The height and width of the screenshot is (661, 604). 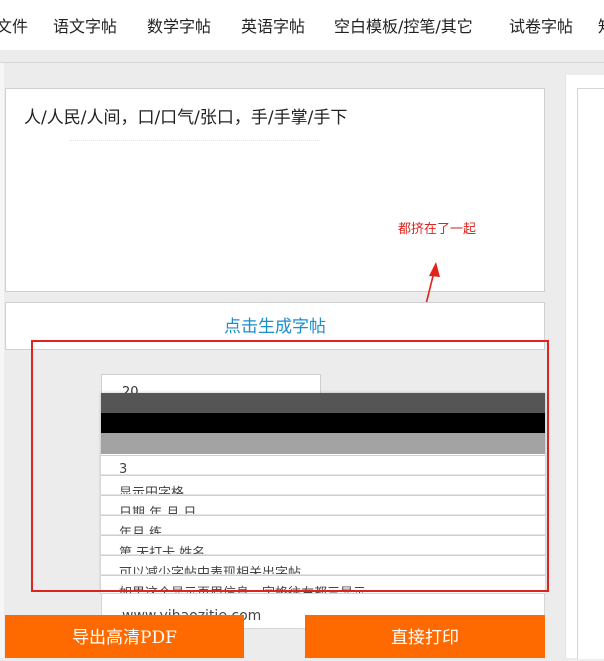 I want to click on export-pdf-button: 导出高清PDF, so click(x=124, y=636).